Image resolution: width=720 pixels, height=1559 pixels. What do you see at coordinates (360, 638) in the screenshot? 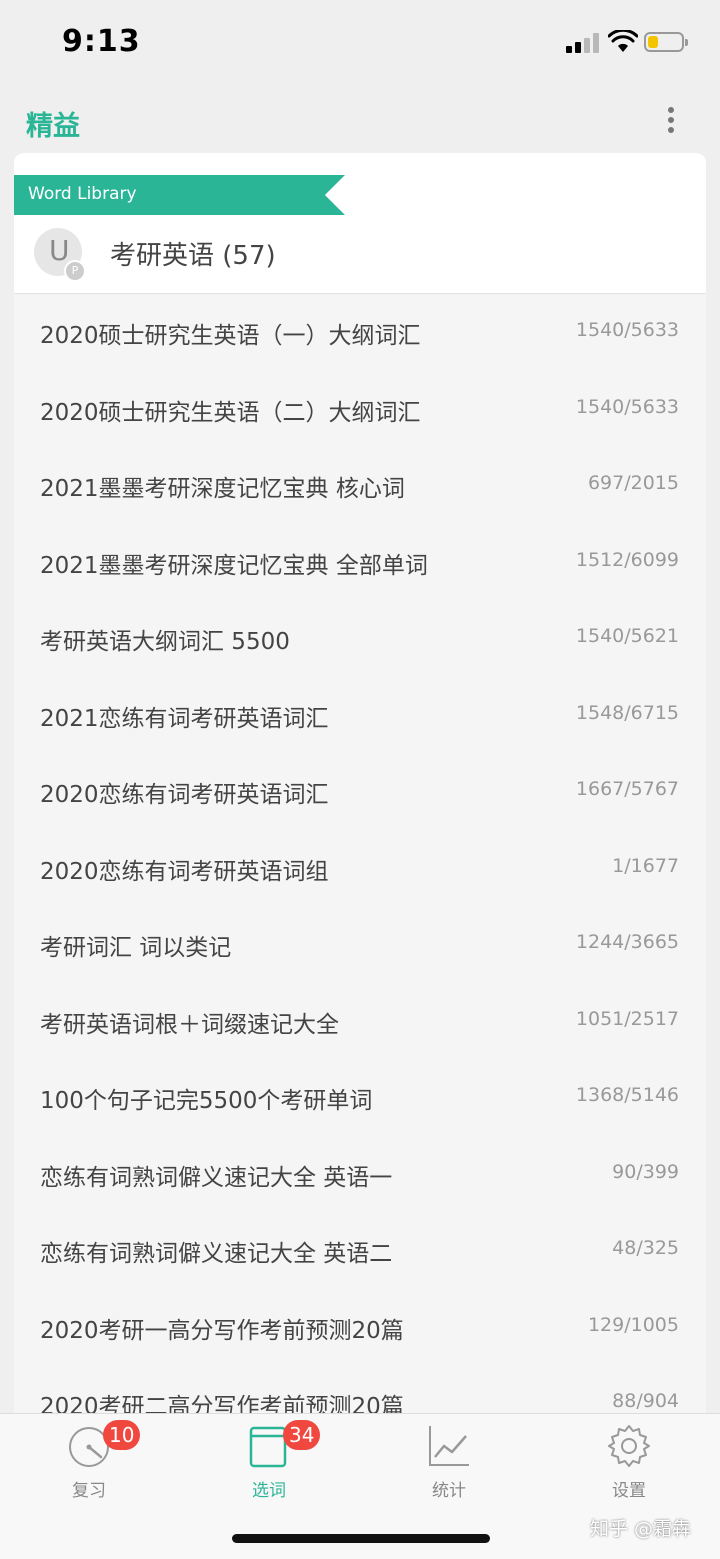
I see `book-item: 考研英语大纲词汇 5500 1540/5621` at bounding box center [360, 638].